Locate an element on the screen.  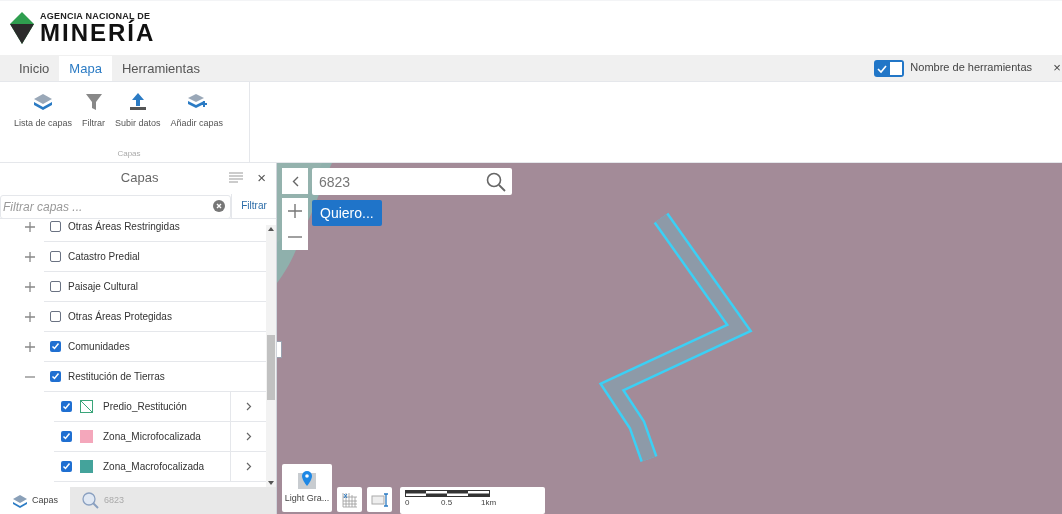
chevron-left-icon is located at coordinates (295, 181).